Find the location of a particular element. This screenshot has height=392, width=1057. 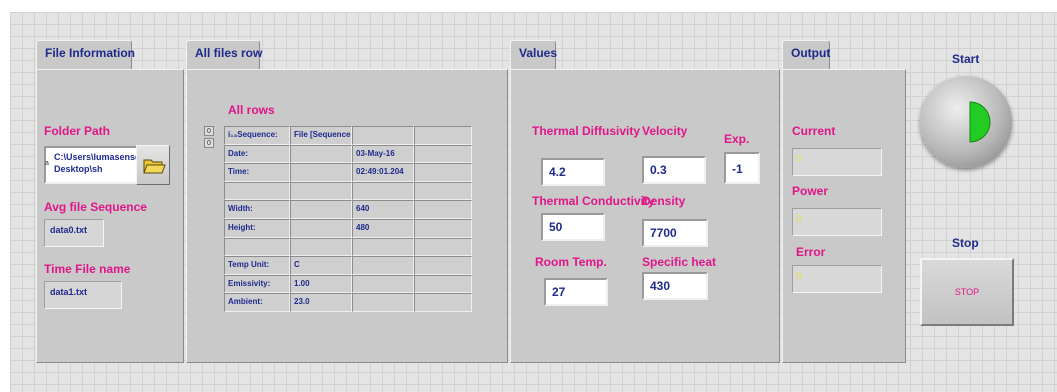

start-label: Start is located at coordinates (966, 59).